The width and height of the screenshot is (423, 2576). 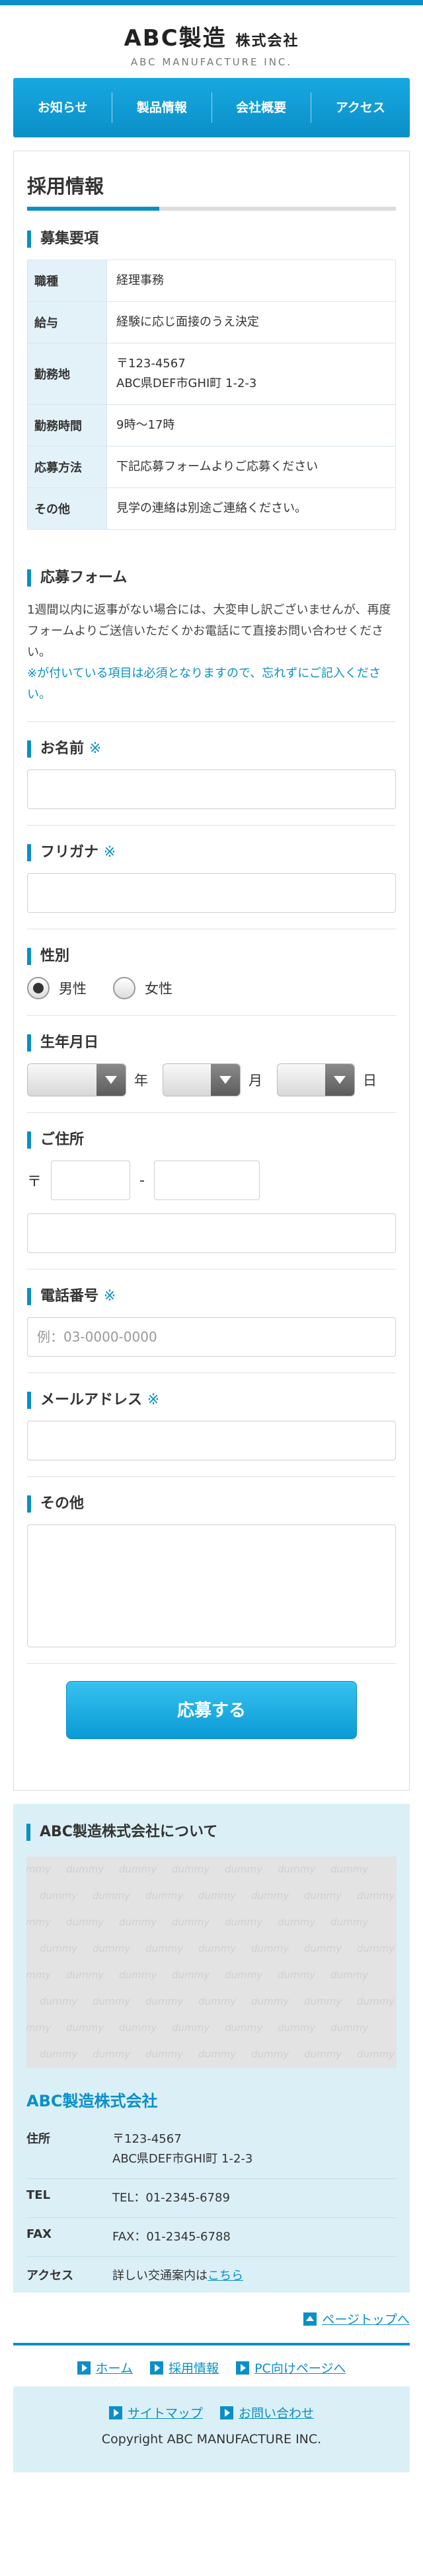 What do you see at coordinates (251, 425) in the screenshot?
I see `row-value: 9時〜17時` at bounding box center [251, 425].